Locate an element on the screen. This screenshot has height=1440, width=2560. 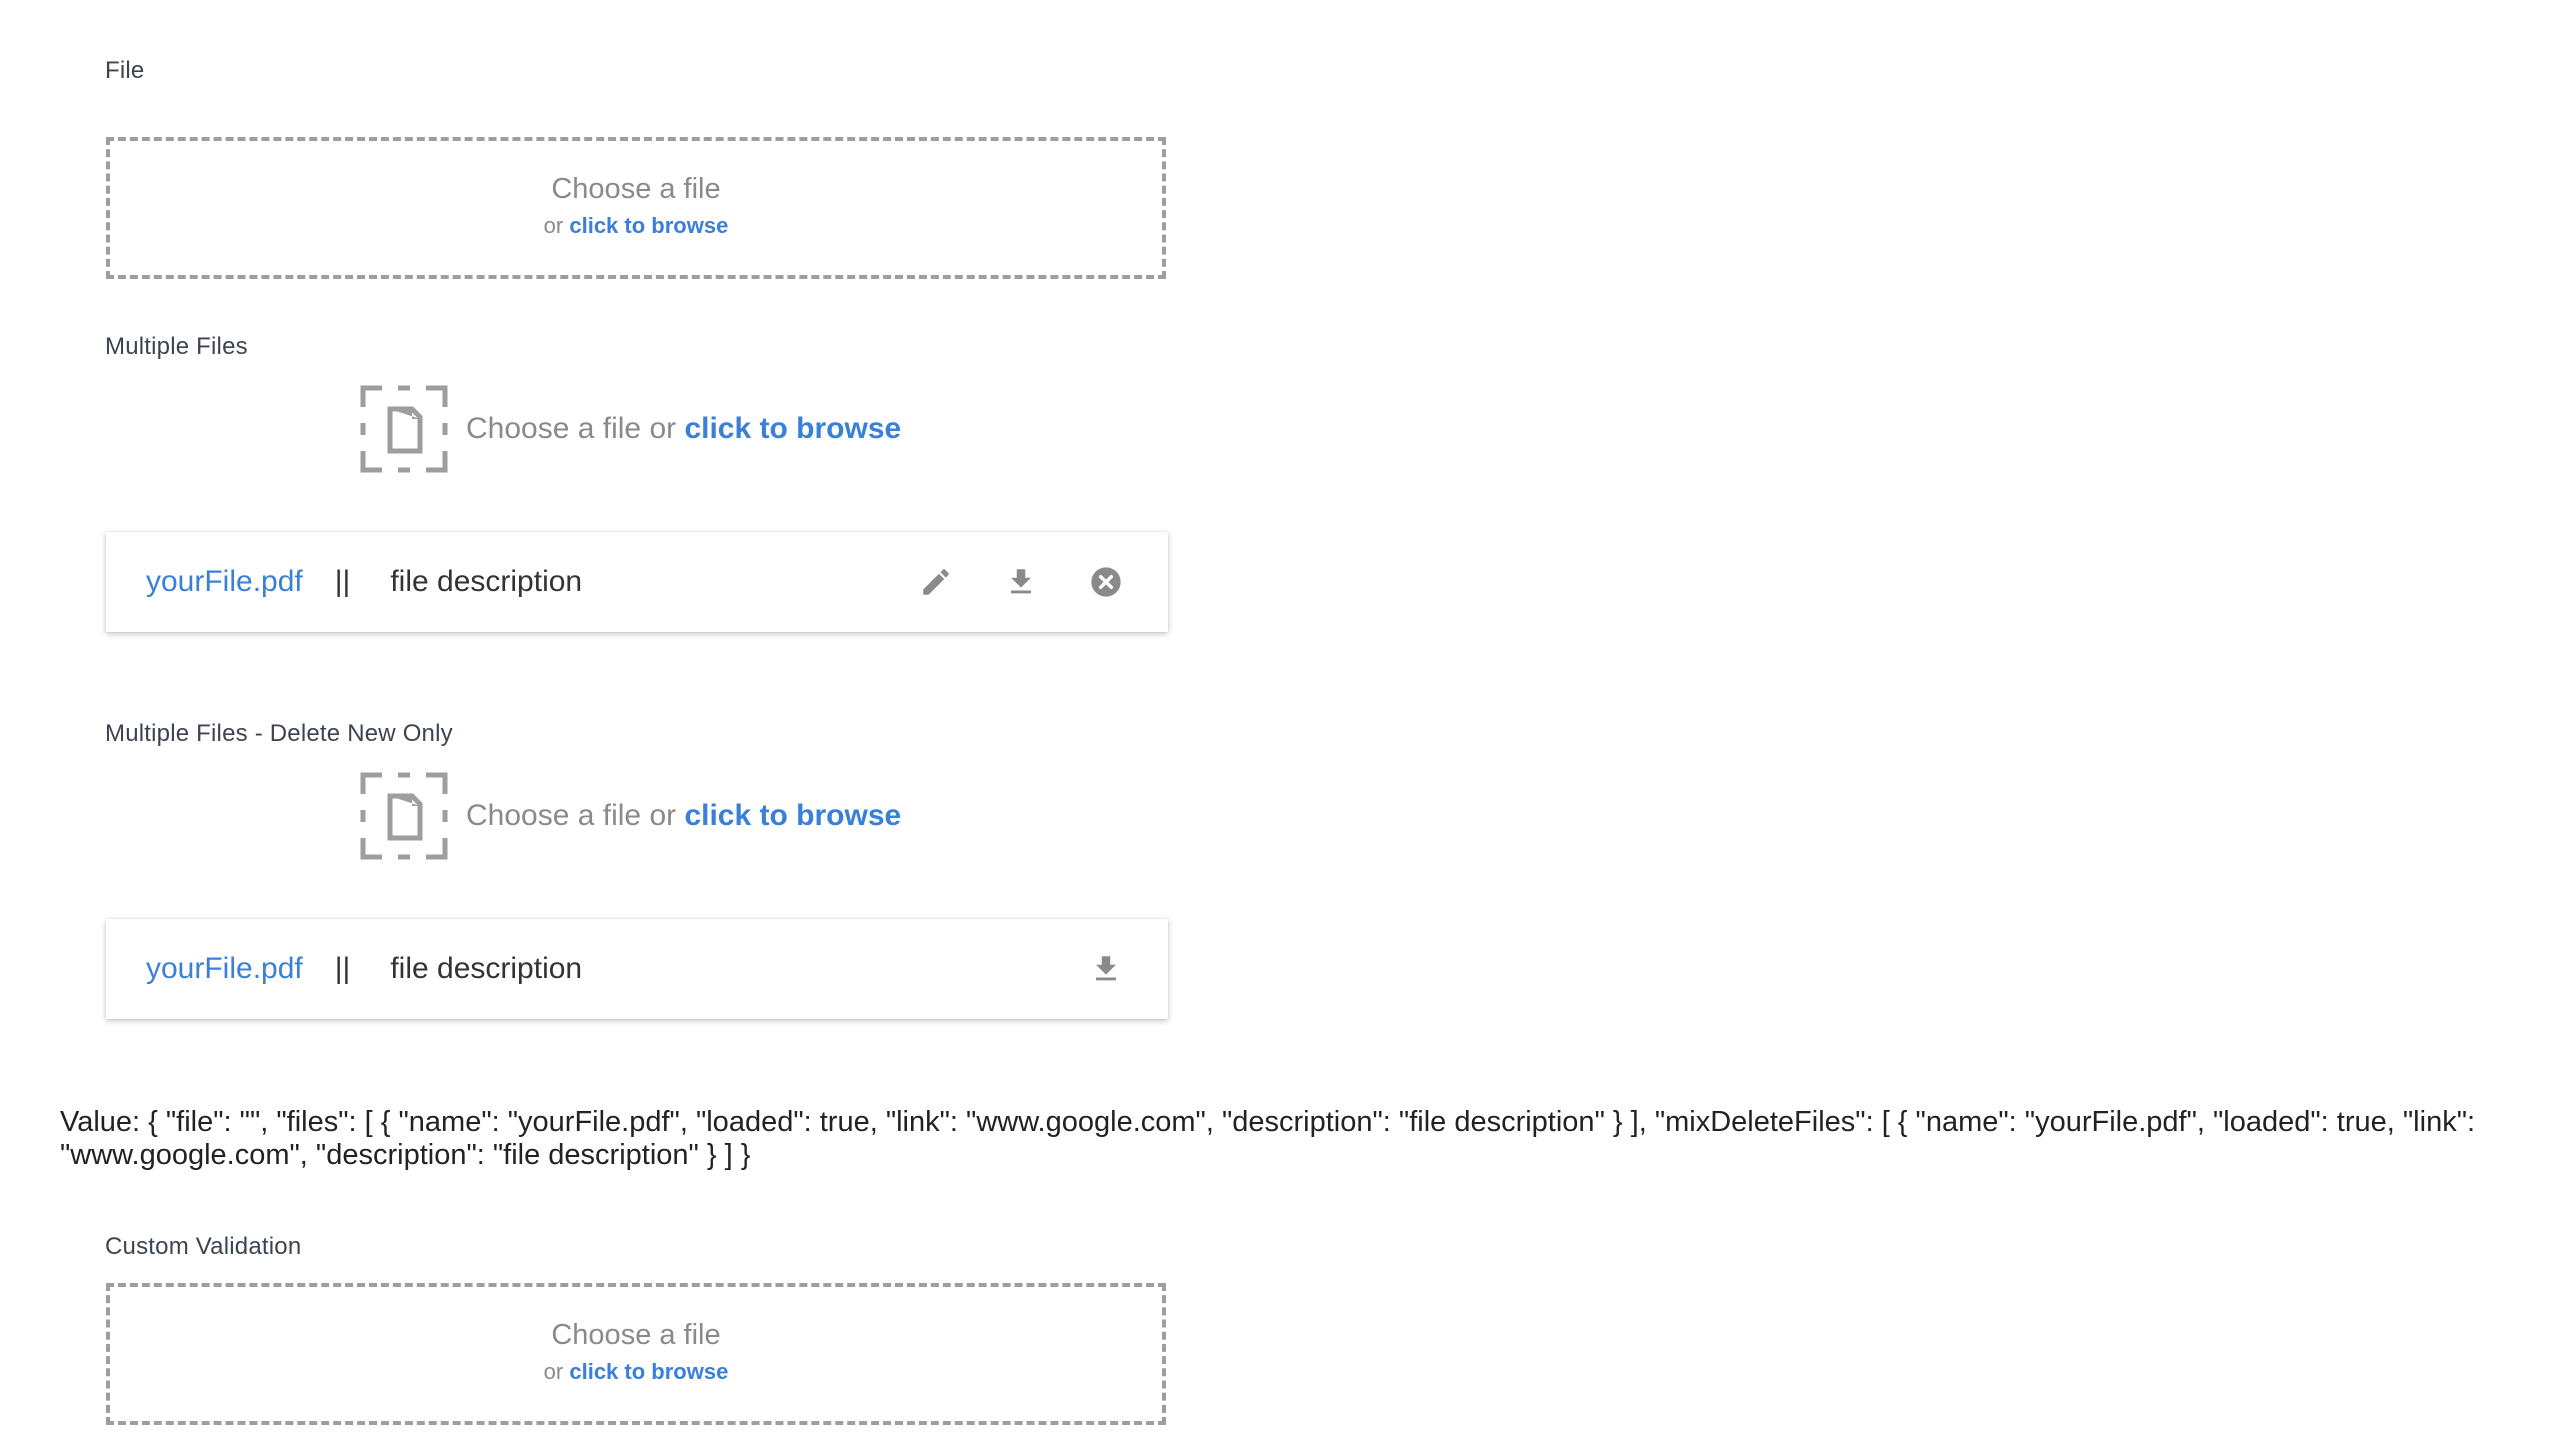
file-dropzone: Choose a file or click to browse is located at coordinates (636, 208).